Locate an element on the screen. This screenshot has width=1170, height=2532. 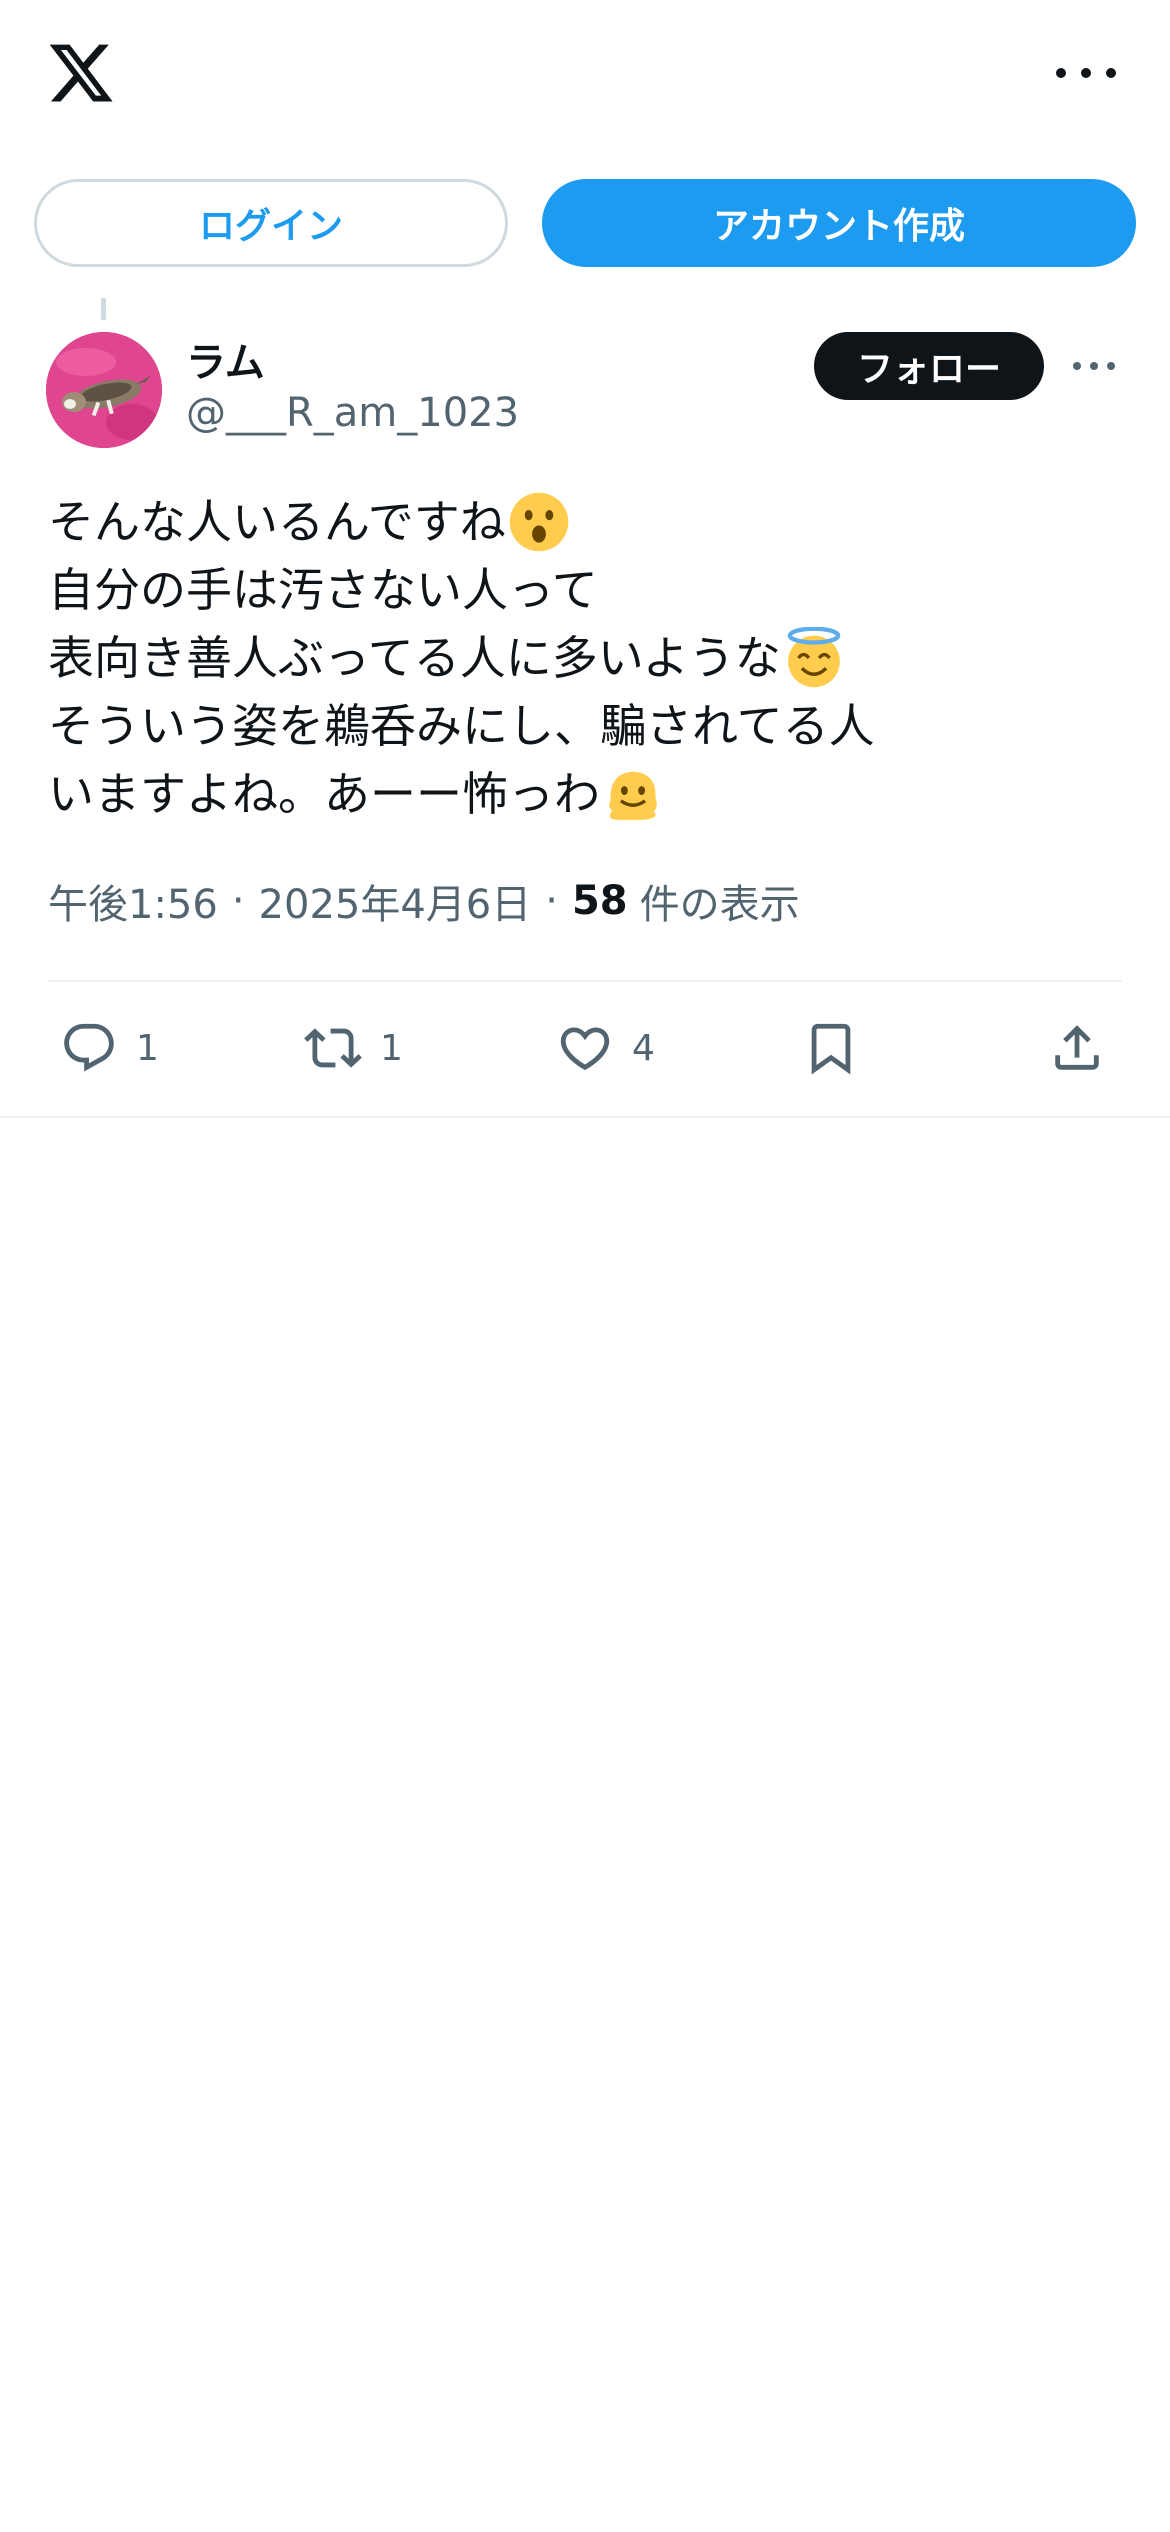
reply-button: 1 is located at coordinates (109, 1048).